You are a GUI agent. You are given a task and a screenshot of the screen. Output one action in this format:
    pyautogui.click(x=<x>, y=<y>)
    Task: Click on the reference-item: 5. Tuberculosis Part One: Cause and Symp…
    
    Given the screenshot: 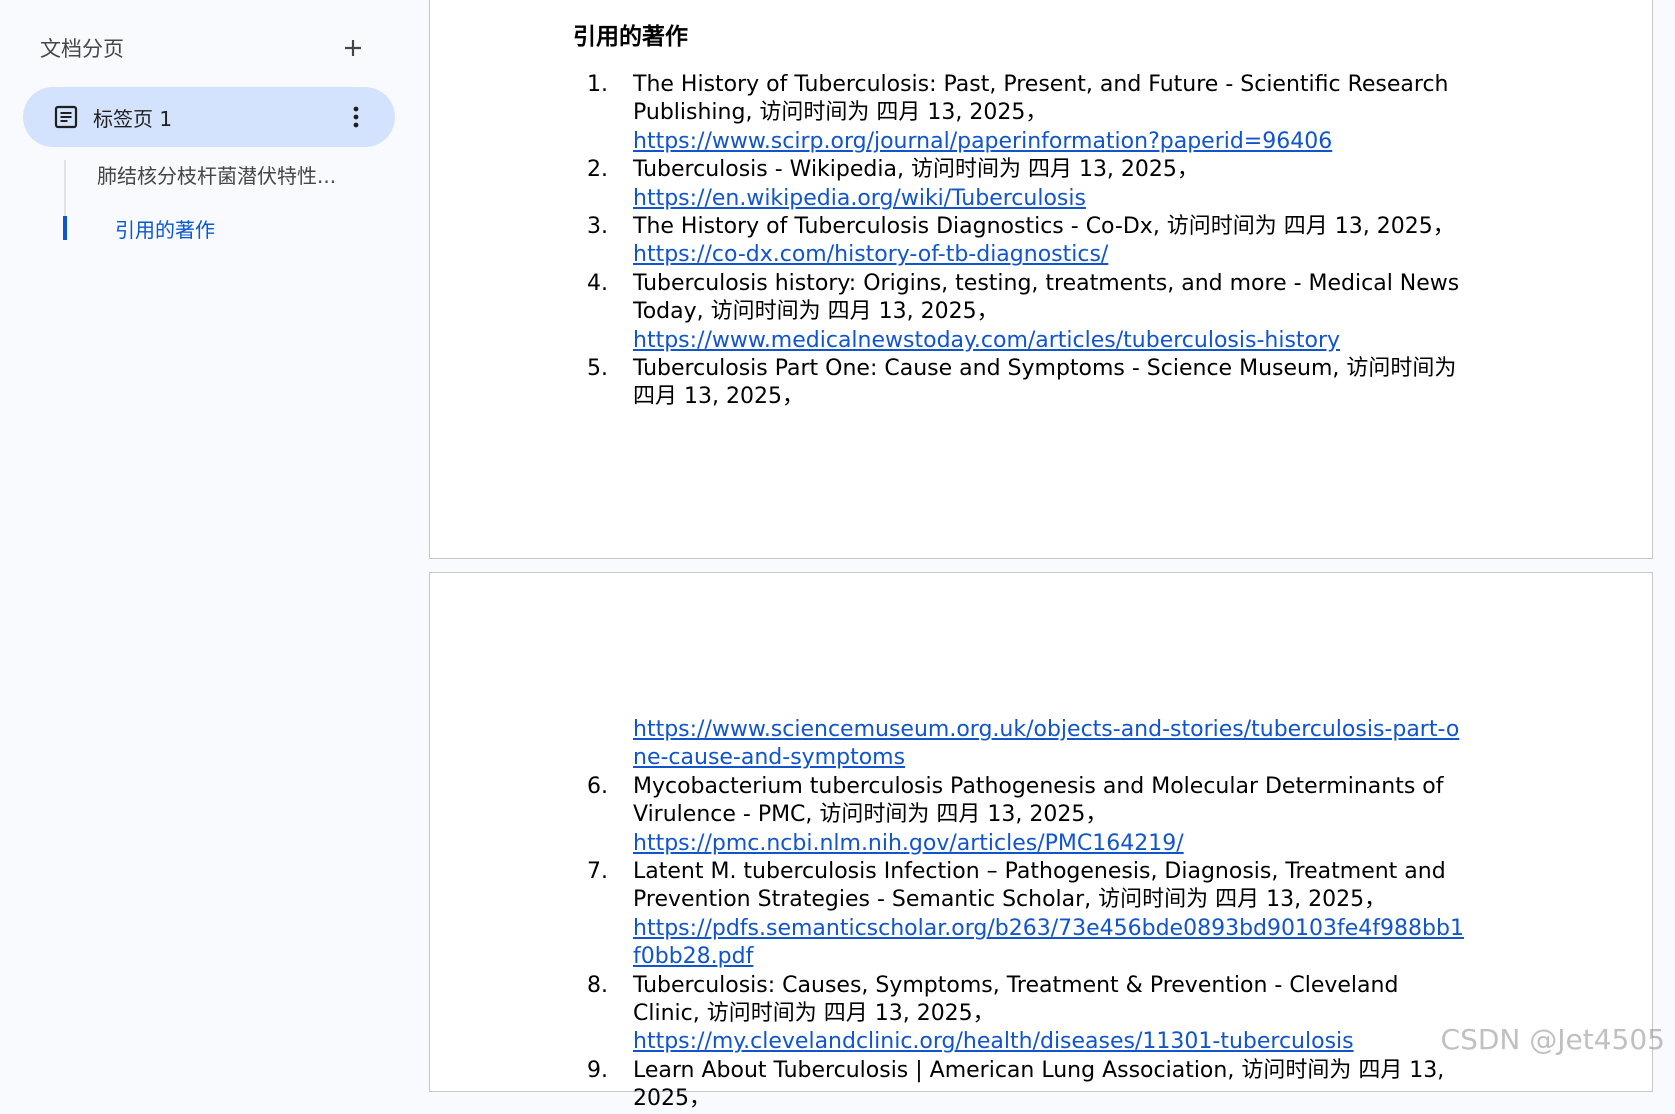 What is the action you would take?
    pyautogui.click(x=1021, y=383)
    